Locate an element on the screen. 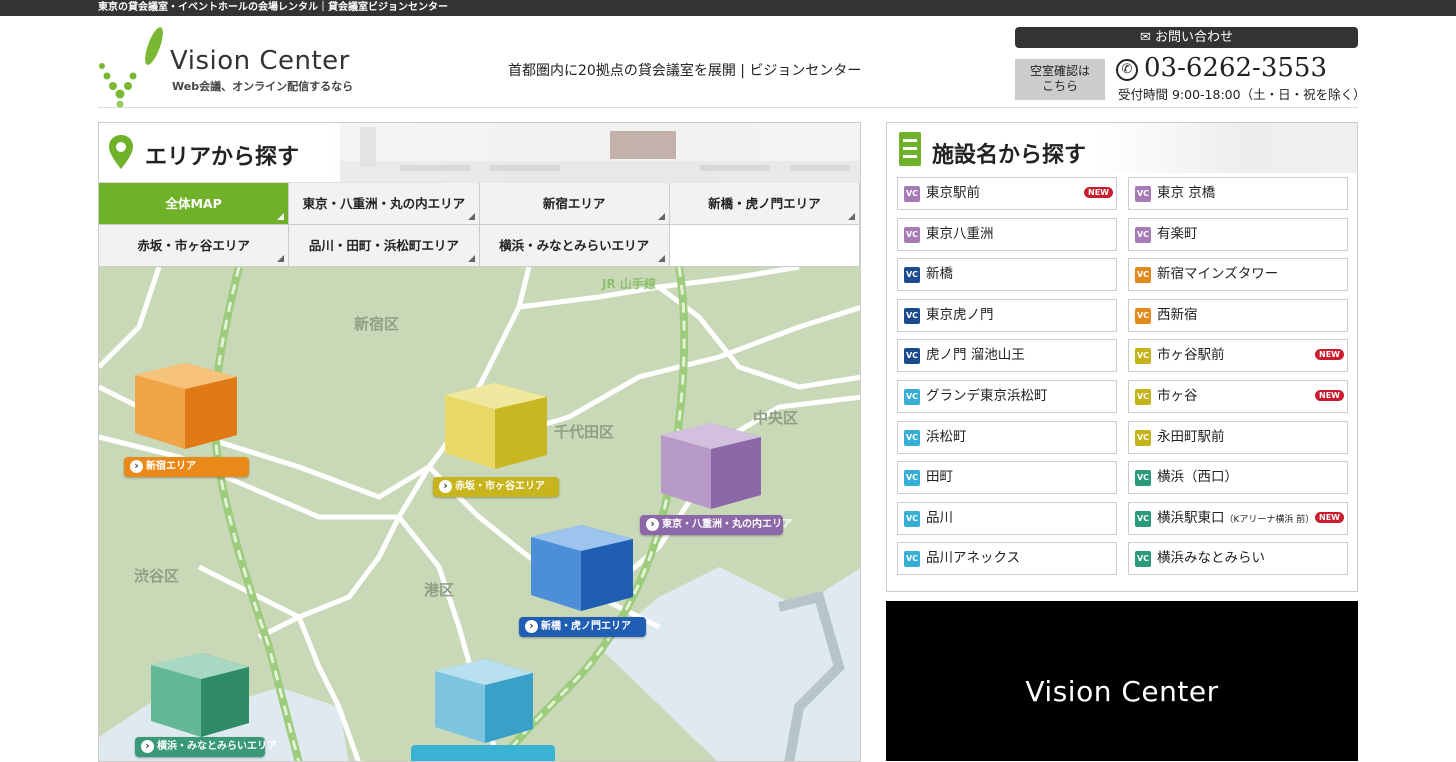 This screenshot has width=1456, height=762. contact-label: お問い合わせ is located at coordinates (1194, 37).